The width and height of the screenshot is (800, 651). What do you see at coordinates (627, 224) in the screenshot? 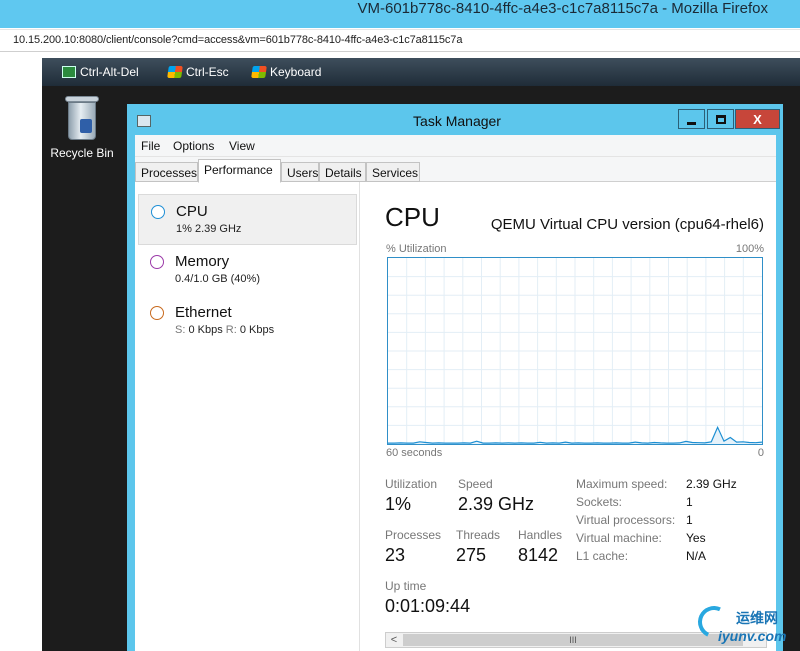
I see `cpu-model: QEMU Virtual CPU version (cpu64-rhel6)` at bounding box center [627, 224].